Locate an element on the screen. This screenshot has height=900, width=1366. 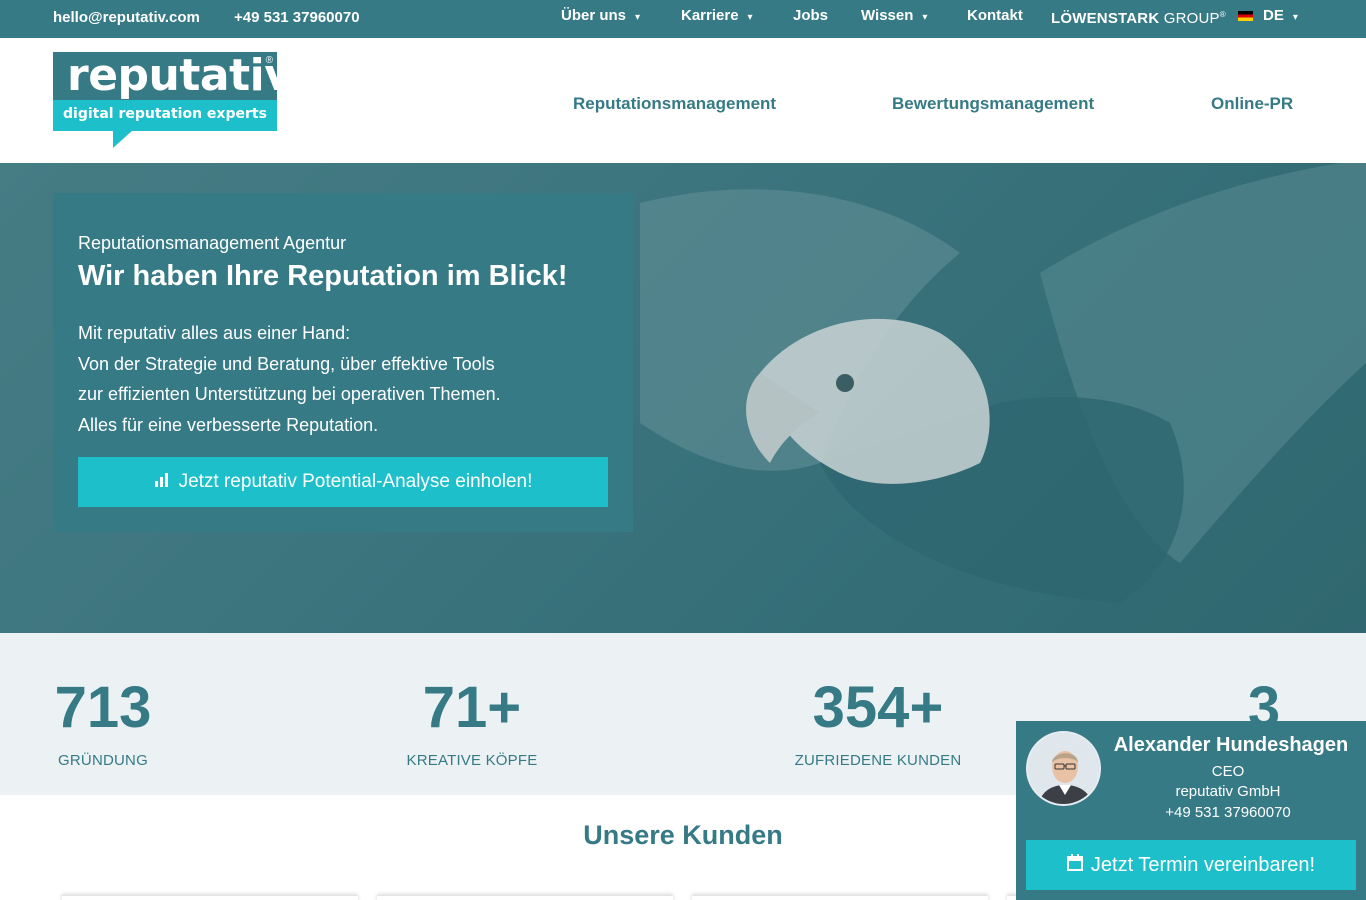
avatar is located at coordinates (1063, 768).